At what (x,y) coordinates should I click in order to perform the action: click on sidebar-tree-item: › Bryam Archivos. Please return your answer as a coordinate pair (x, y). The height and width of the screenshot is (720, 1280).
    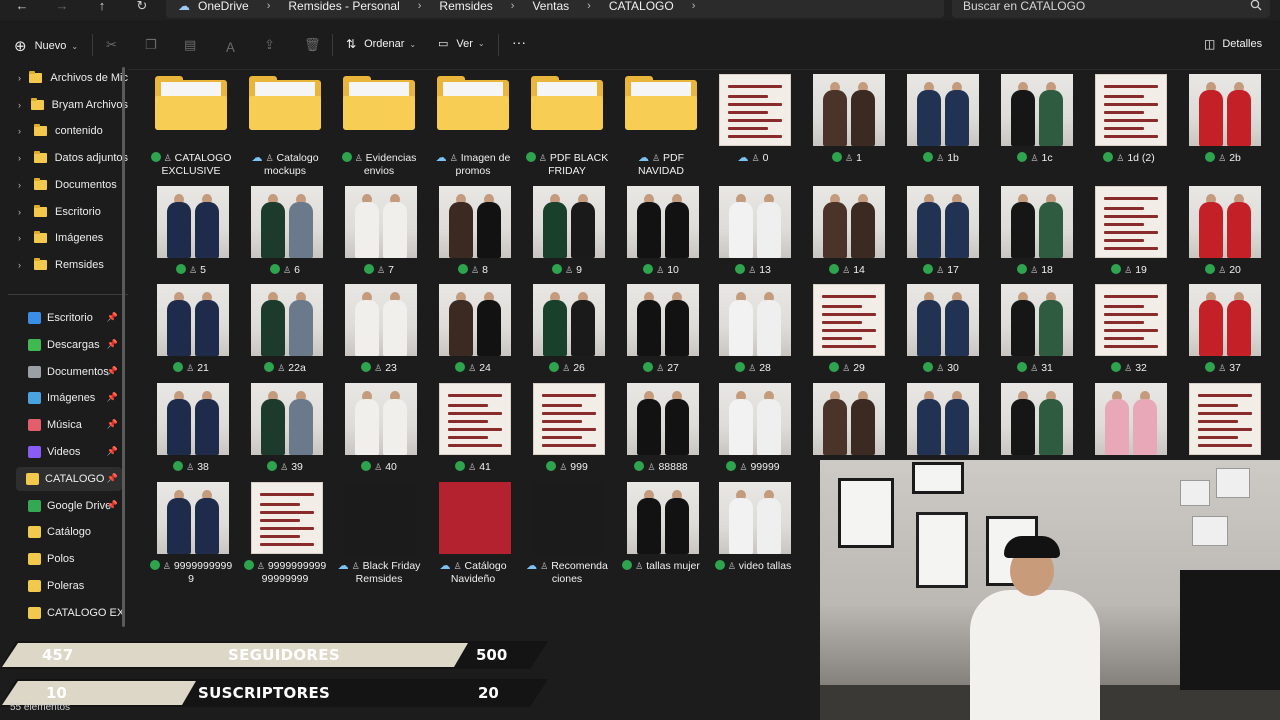
    Looking at the image, I should click on (64, 105).